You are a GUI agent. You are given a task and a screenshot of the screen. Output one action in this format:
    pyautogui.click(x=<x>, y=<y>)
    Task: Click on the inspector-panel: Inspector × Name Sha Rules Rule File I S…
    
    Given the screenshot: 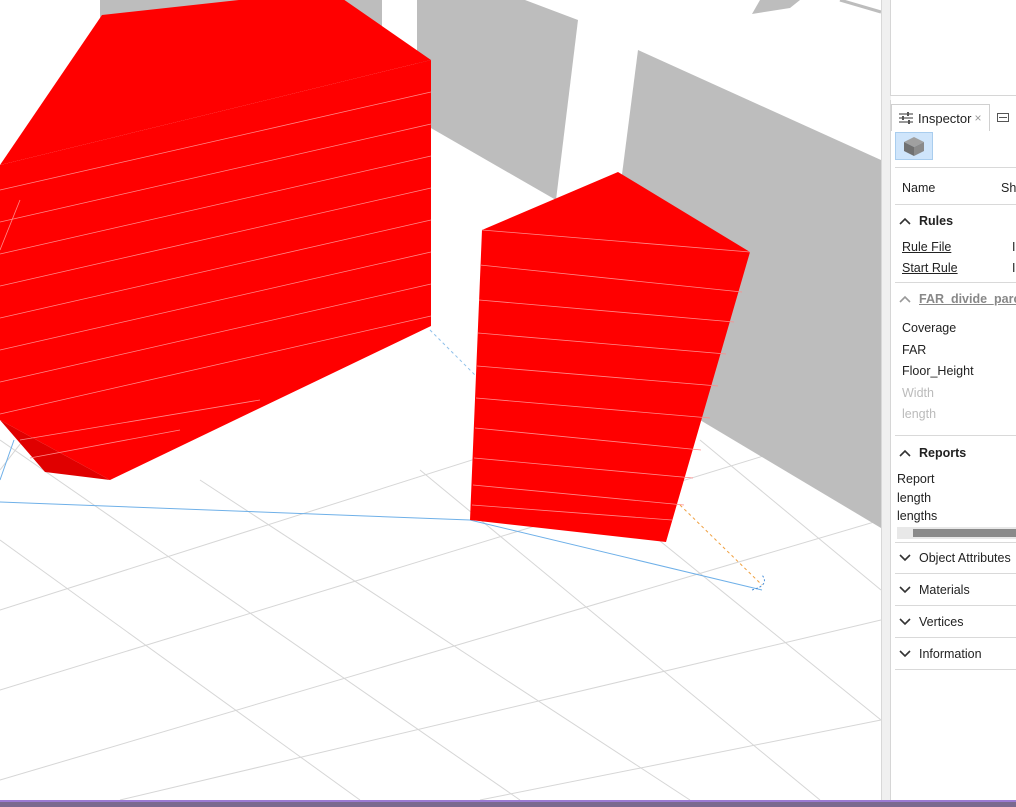 What is the action you would take?
    pyautogui.click(x=953, y=450)
    